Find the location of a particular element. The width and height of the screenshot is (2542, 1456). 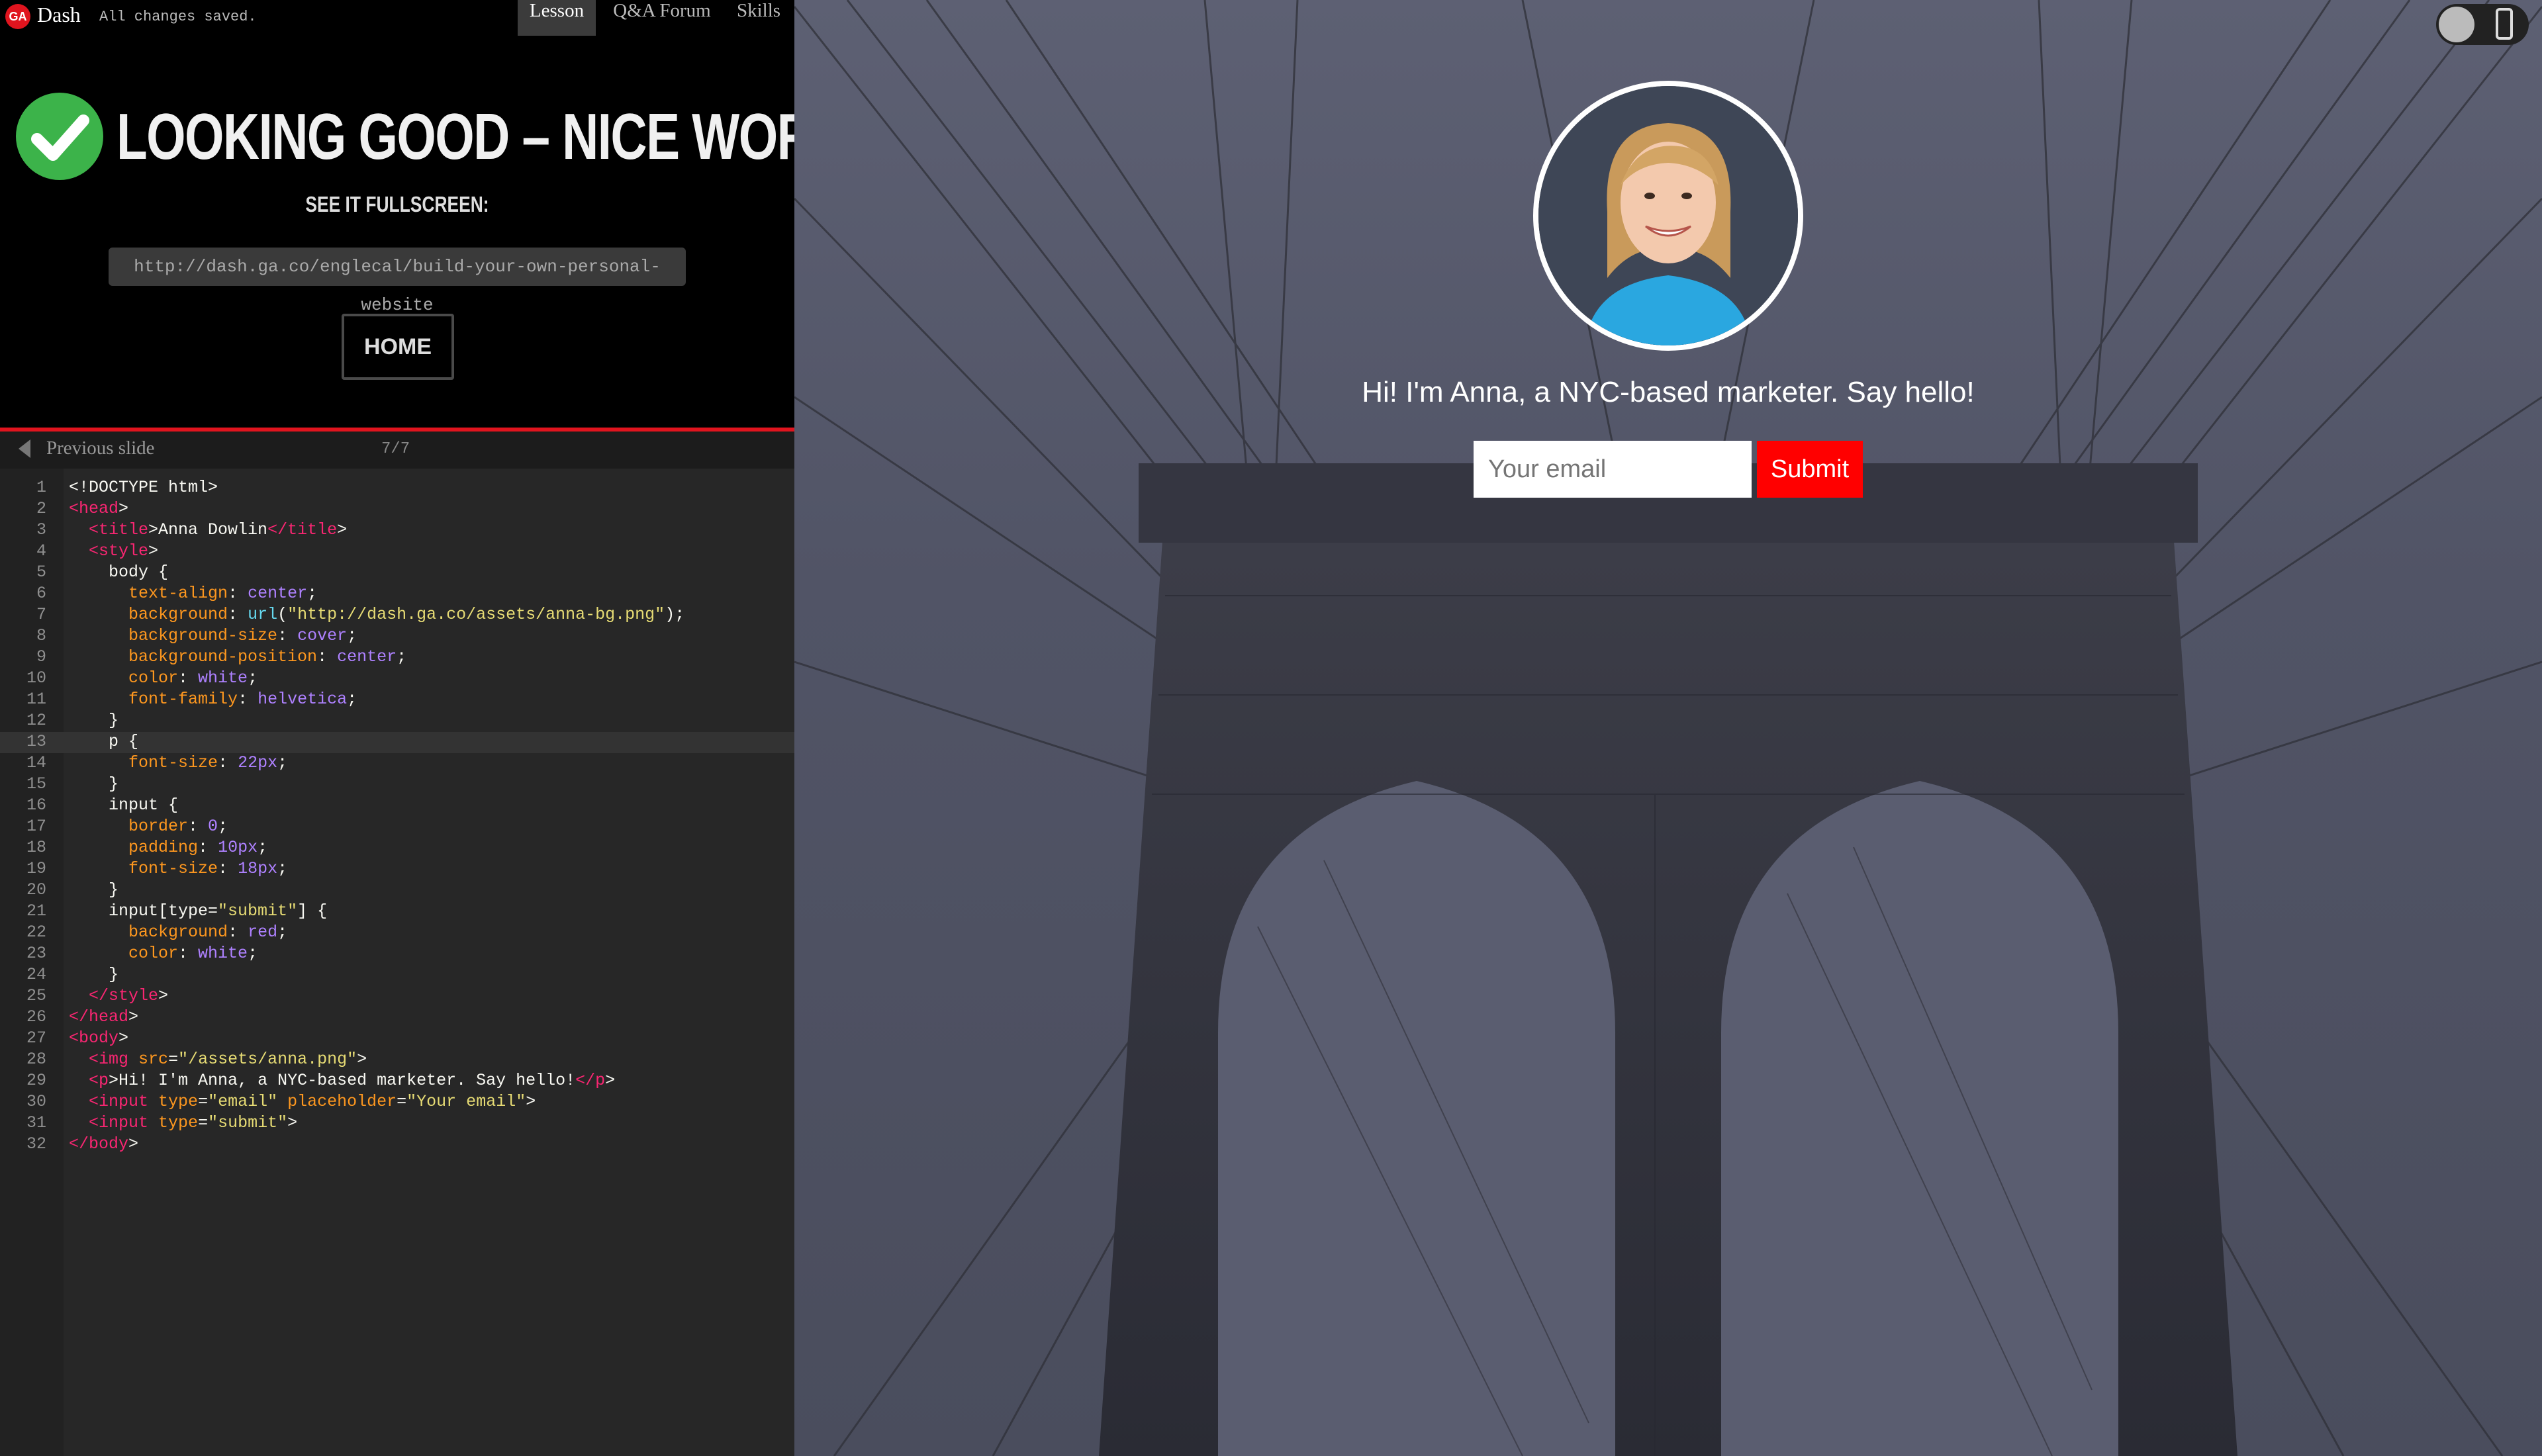

line-number: 28 is located at coordinates (36, 1059).